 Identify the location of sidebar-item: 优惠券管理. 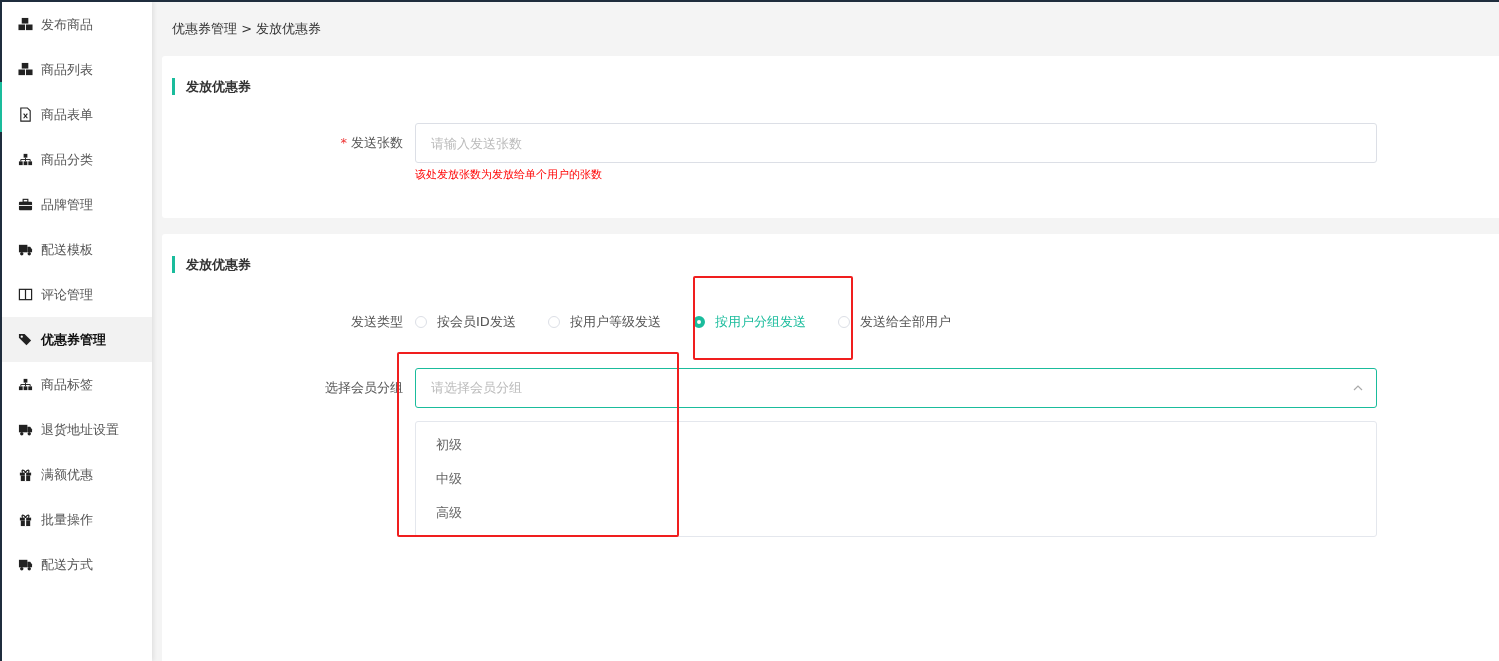
(77, 339).